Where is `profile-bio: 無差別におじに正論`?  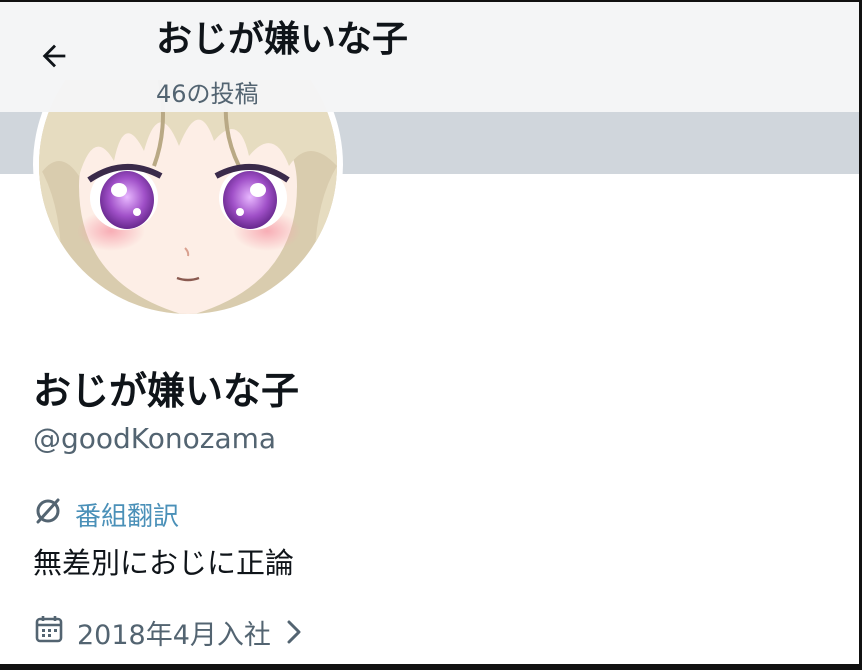 profile-bio: 無差別におじに正論 is located at coordinates (164, 563).